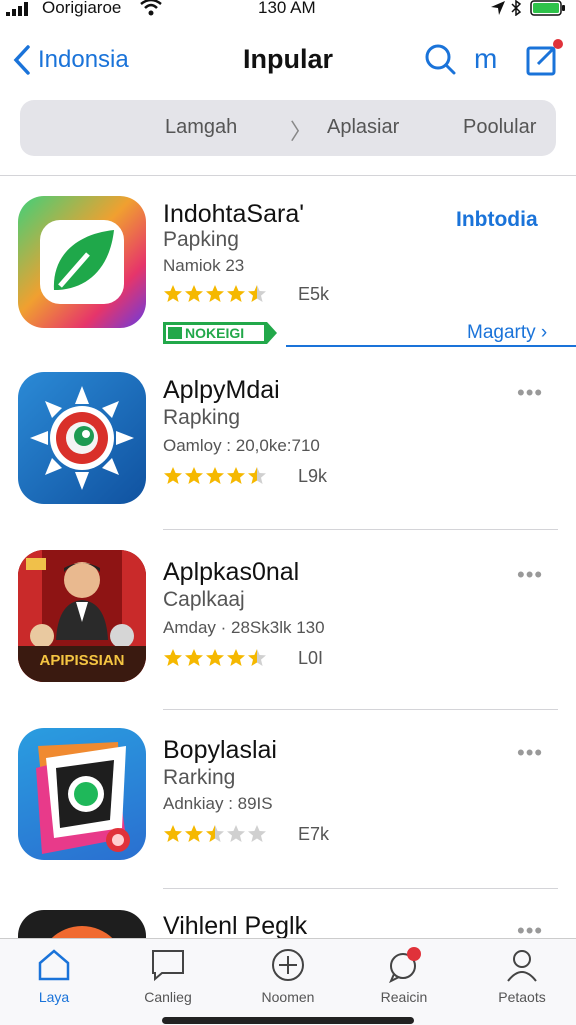  I want to click on status-time: 130 AM, so click(287, 8).